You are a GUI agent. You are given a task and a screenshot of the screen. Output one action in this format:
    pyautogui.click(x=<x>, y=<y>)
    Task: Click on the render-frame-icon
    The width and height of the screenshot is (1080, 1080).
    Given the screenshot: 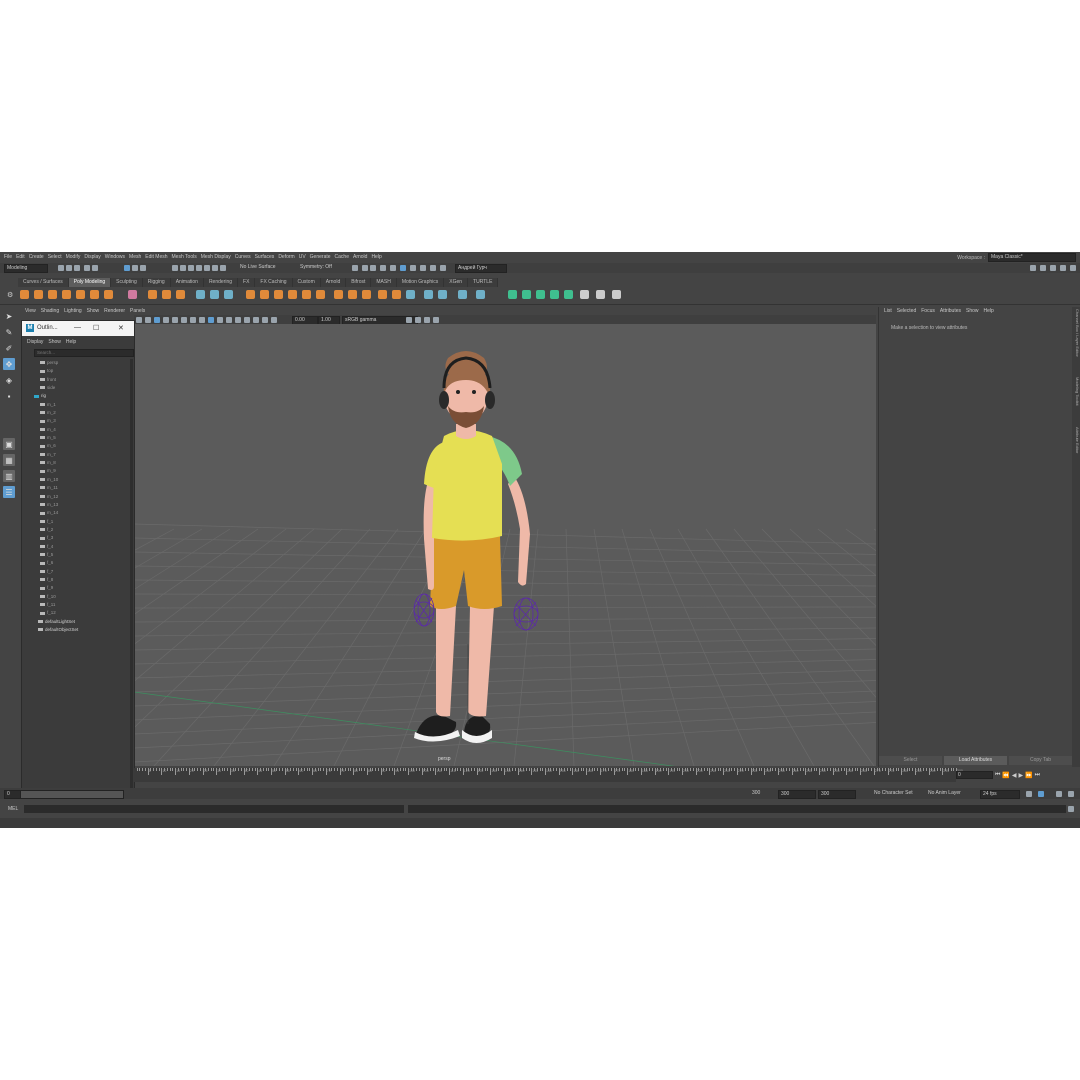 What is the action you would take?
    pyautogui.click(x=365, y=268)
    